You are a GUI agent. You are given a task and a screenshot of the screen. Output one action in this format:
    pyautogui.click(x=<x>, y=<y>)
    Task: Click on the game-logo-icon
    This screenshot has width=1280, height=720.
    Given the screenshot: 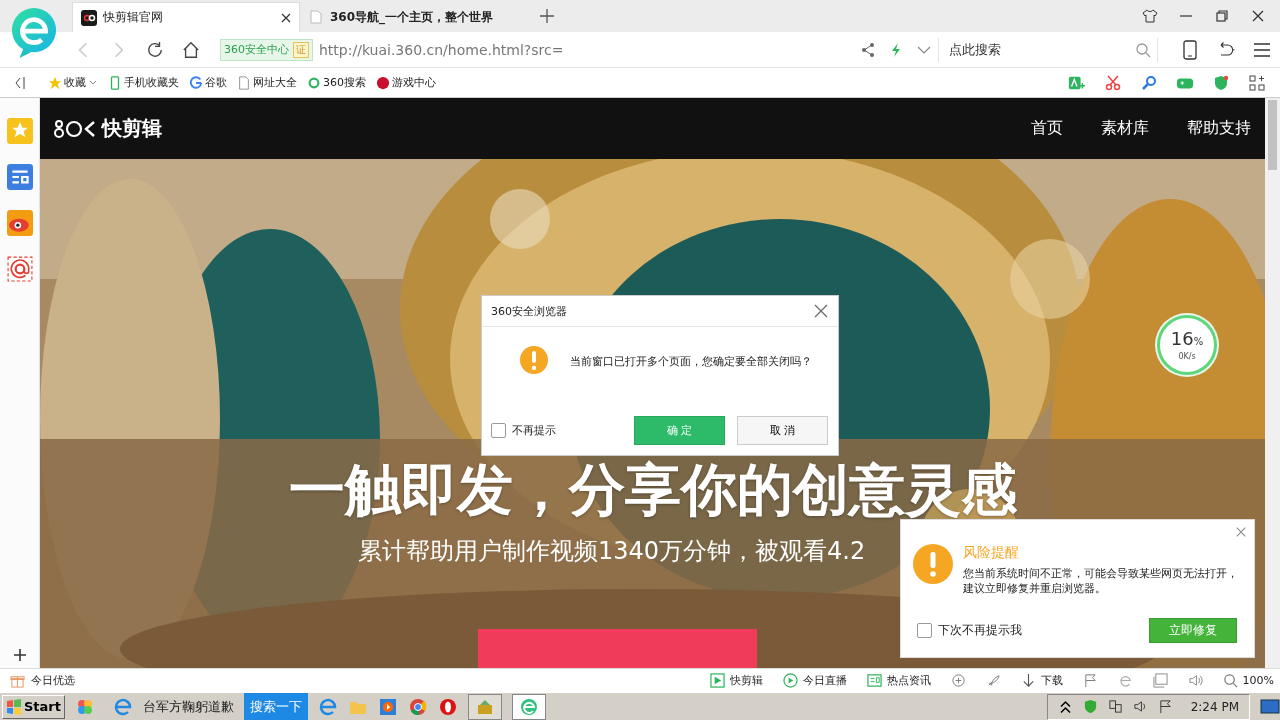 What is the action you would take?
    pyautogui.click(x=383, y=82)
    